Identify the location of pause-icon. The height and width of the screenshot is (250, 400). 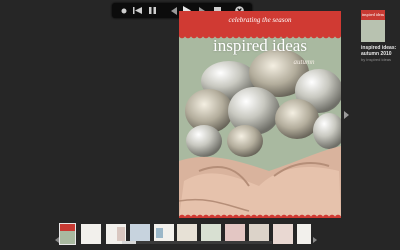
(152, 10).